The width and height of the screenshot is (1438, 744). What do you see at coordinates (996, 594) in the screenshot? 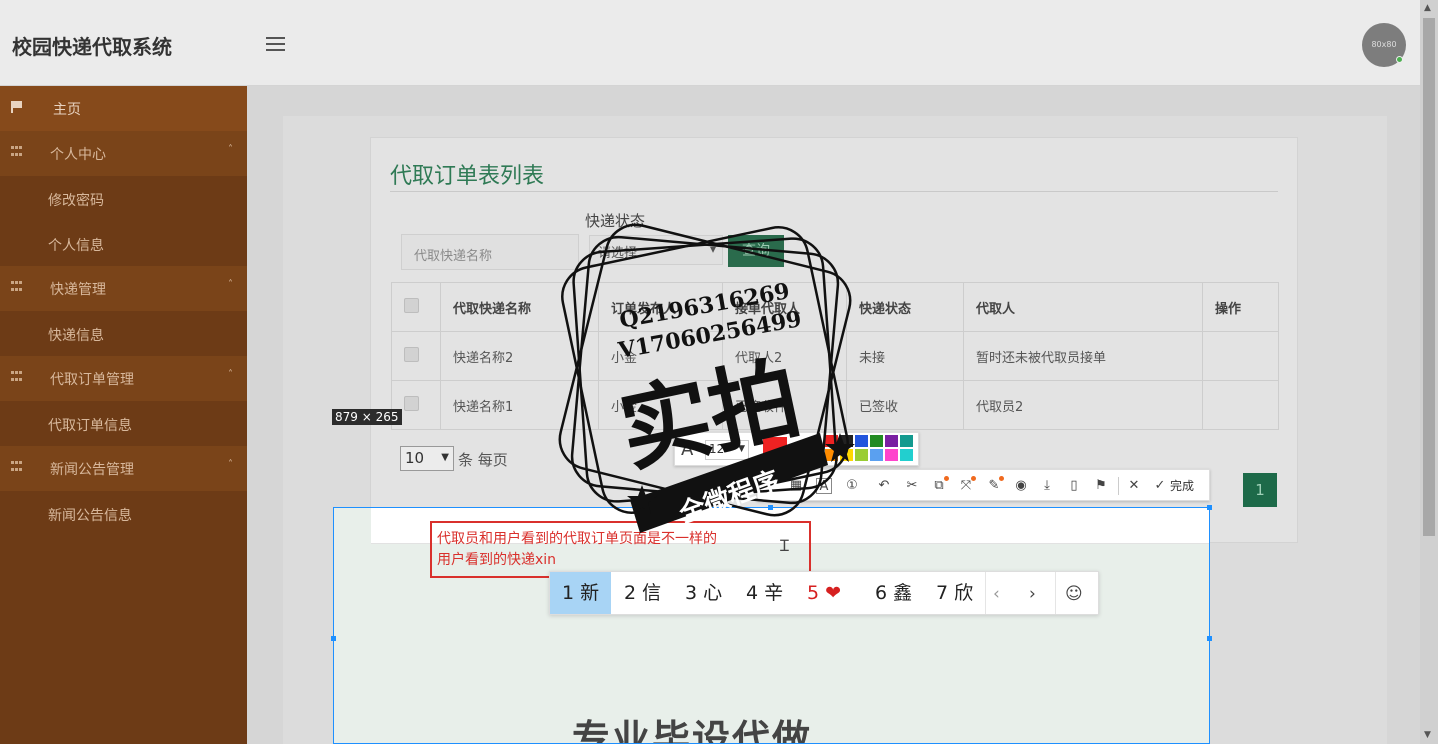
I see `chevron-left-icon: ‹` at bounding box center [996, 594].